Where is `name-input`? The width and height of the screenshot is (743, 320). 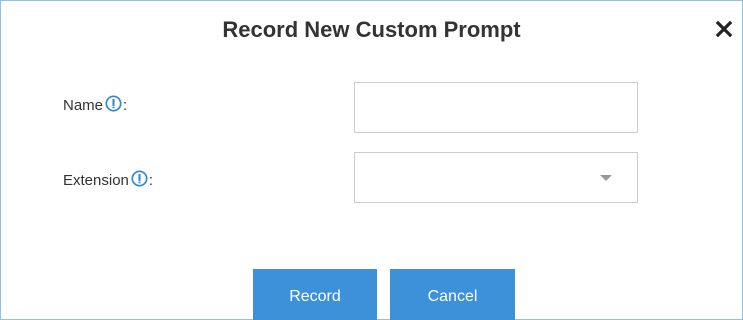 name-input is located at coordinates (496, 107).